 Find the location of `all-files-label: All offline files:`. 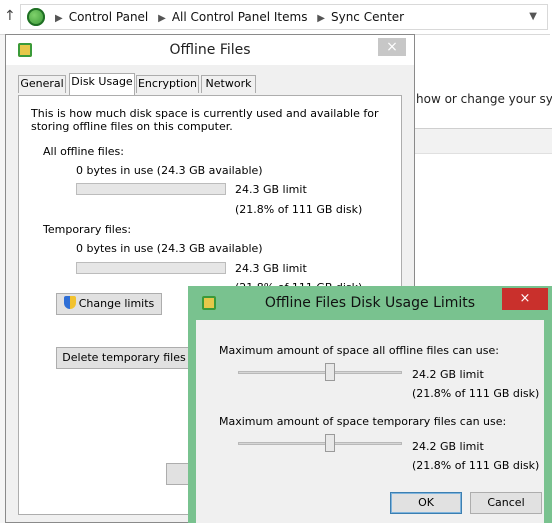

all-files-label: All offline files: is located at coordinates (83, 151).